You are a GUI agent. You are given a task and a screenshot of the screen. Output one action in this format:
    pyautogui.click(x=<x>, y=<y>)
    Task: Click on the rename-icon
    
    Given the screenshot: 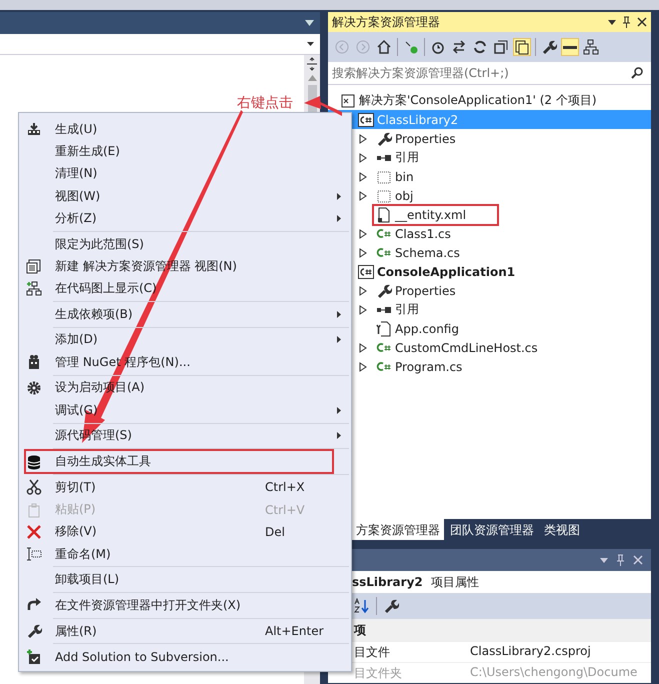 What is the action you would take?
    pyautogui.click(x=34, y=554)
    